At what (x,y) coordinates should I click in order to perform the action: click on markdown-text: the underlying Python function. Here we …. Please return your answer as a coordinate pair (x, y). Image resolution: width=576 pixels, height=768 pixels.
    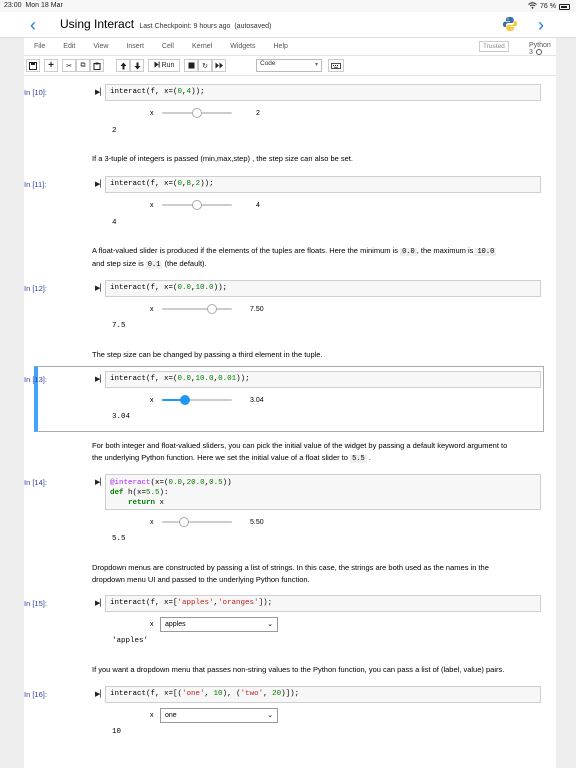
    Looking at the image, I should click on (220, 457).